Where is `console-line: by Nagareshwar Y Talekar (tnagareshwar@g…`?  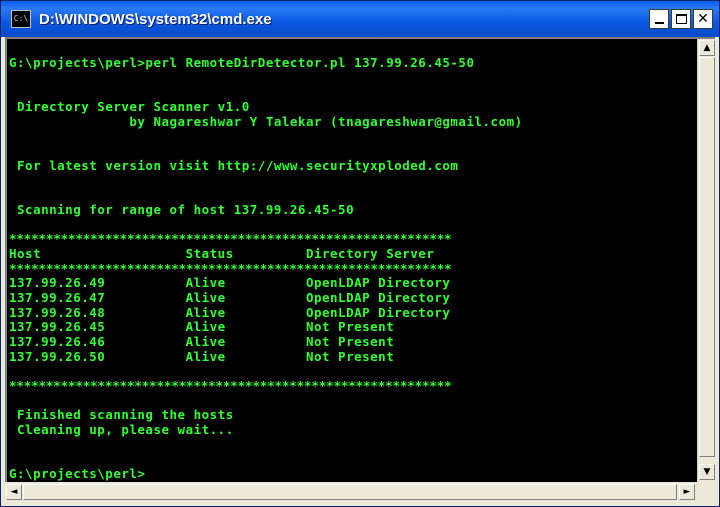 console-line: by Nagareshwar Y Talekar (tnagareshwar@g… is located at coordinates (266, 121).